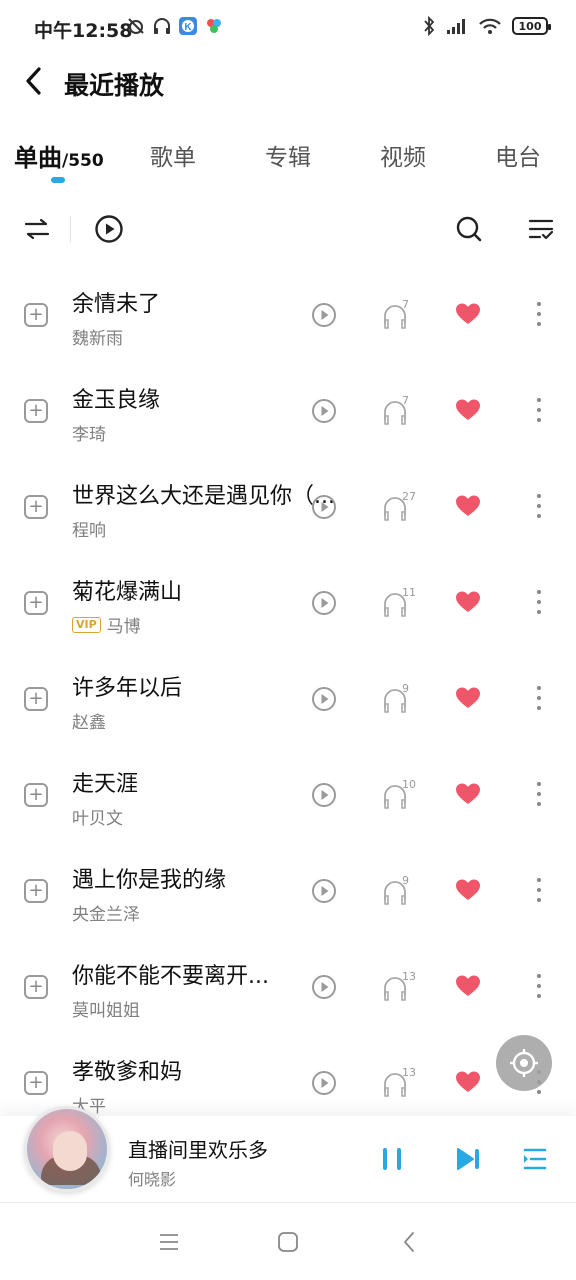 Image resolution: width=576 pixels, height=1280 pixels. Describe the element at coordinates (214, 26) in the screenshot. I see `app-color-icon` at that location.